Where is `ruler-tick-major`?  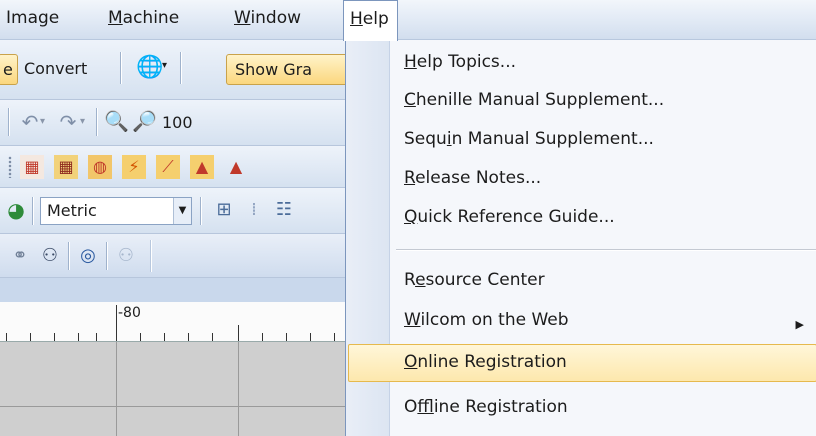
ruler-tick-major is located at coordinates (116, 323).